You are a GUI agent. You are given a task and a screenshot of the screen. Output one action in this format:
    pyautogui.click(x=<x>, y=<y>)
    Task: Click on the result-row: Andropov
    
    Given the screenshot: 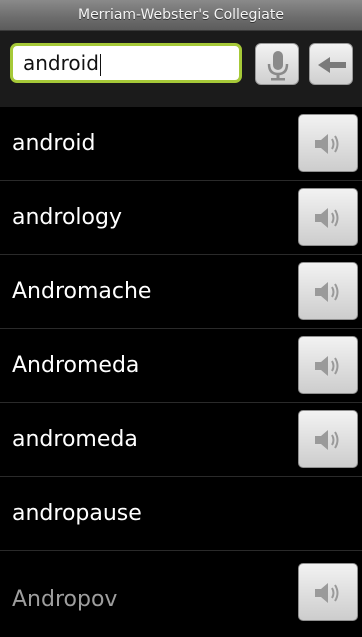 What is the action you would take?
    pyautogui.click(x=181, y=586)
    